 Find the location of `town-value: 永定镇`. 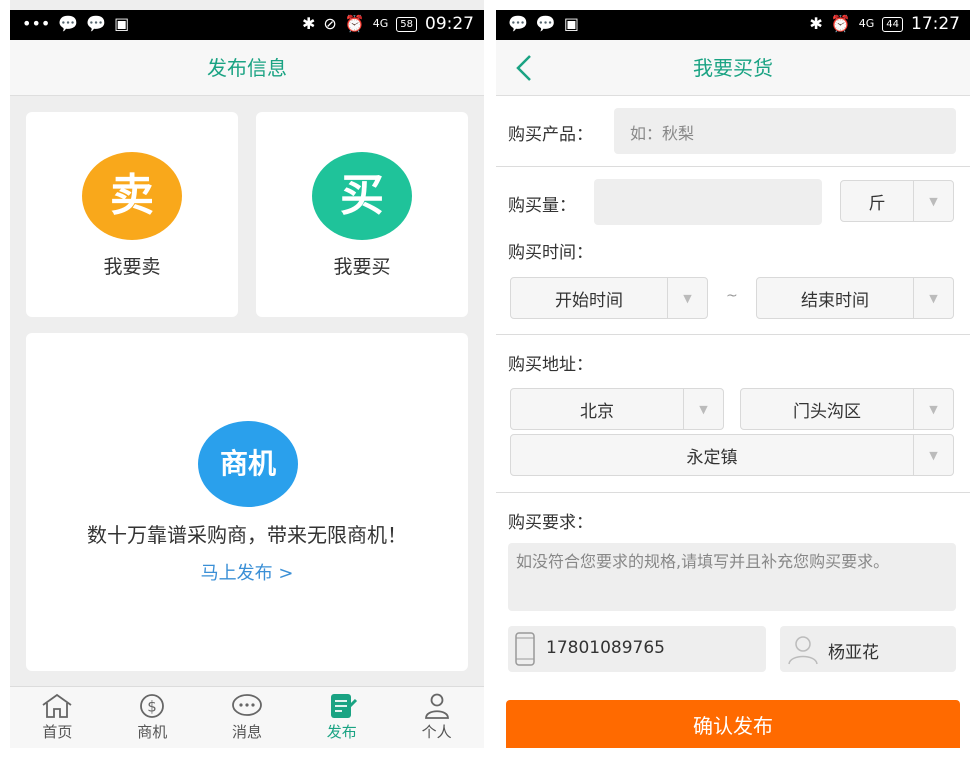

town-value: 永定镇 is located at coordinates (712, 457).